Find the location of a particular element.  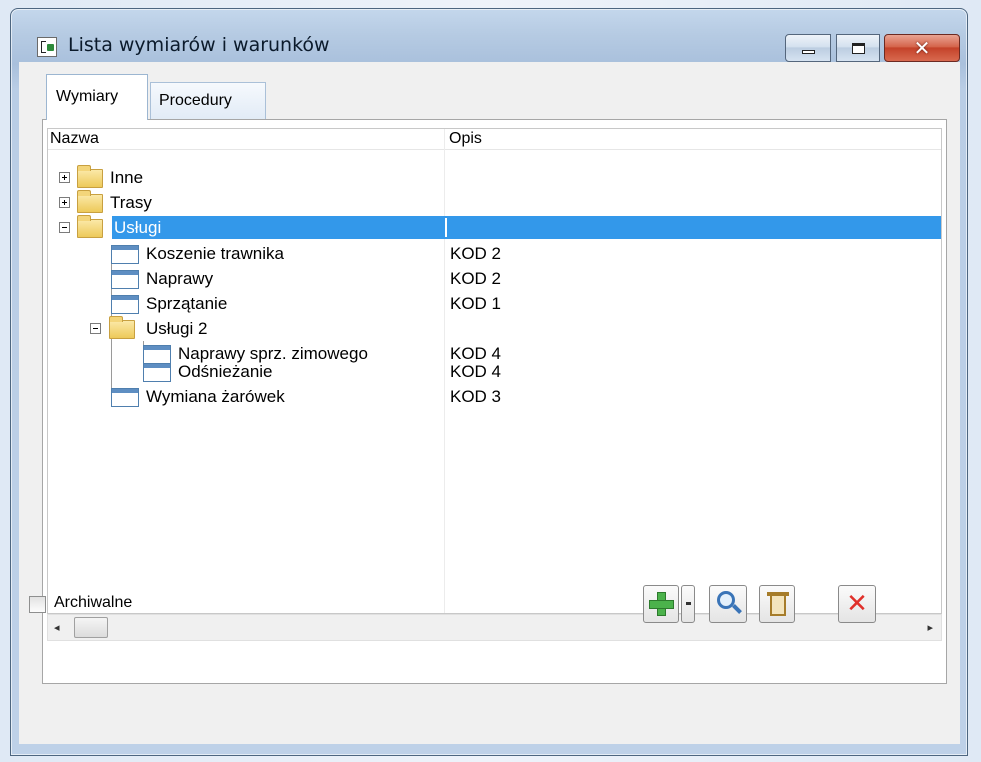

scroll-left-icon: ◂ is located at coordinates (57, 627).